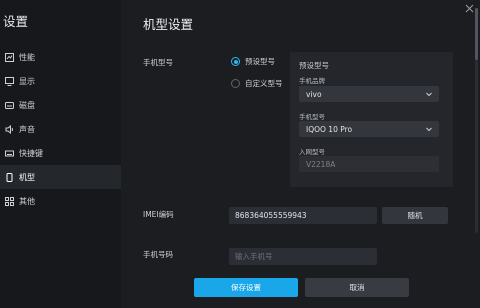  Describe the element at coordinates (321, 164) in the screenshot. I see `network-model-value: V2218A` at that location.